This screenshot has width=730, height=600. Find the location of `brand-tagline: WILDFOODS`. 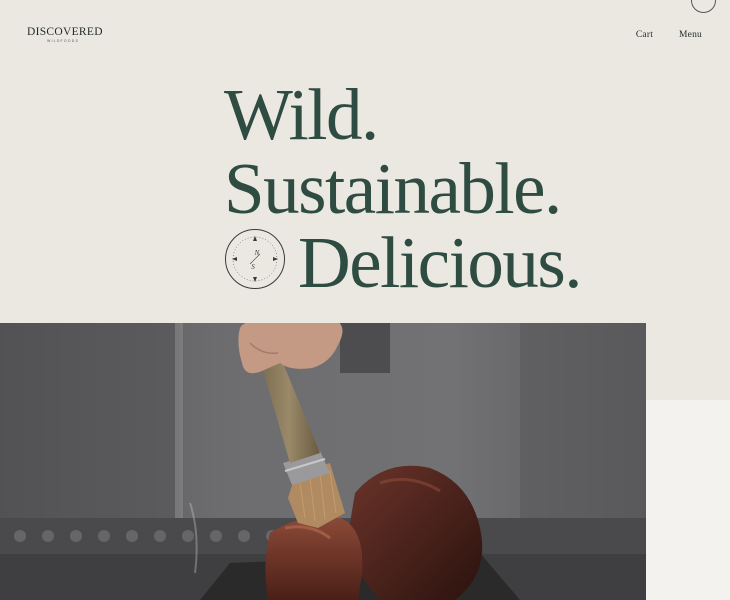

brand-tagline: WILDFOODS is located at coordinates (63, 41).